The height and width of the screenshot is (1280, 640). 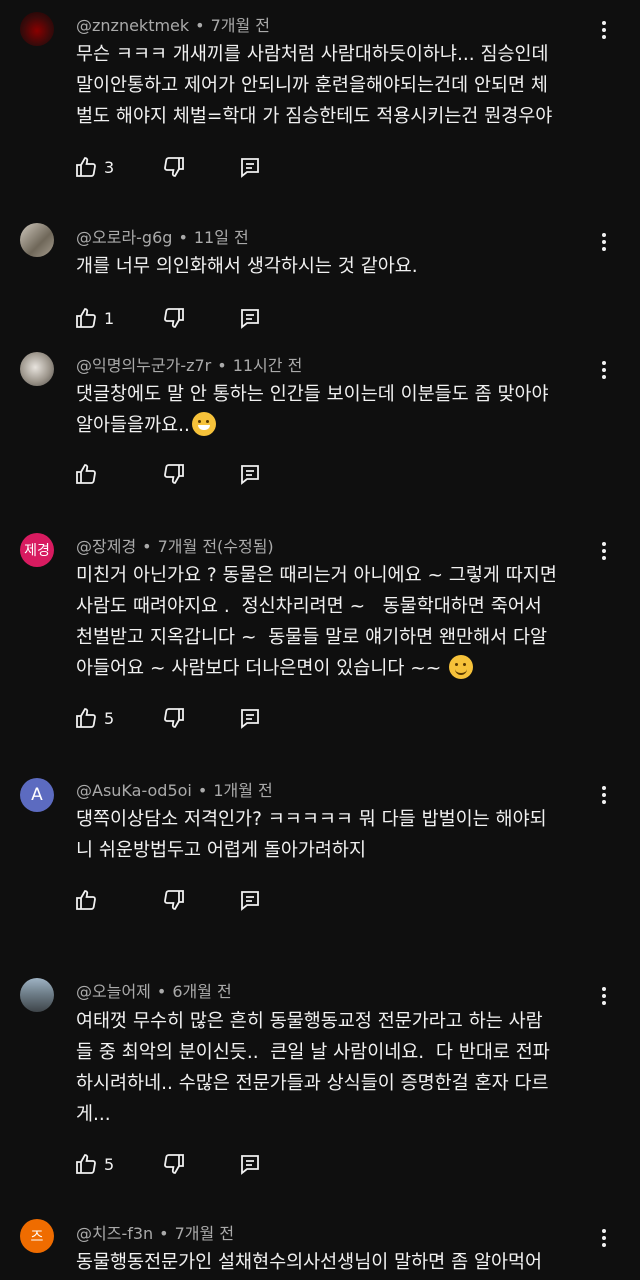 What do you see at coordinates (37, 795) in the screenshot?
I see `avatar: A` at bounding box center [37, 795].